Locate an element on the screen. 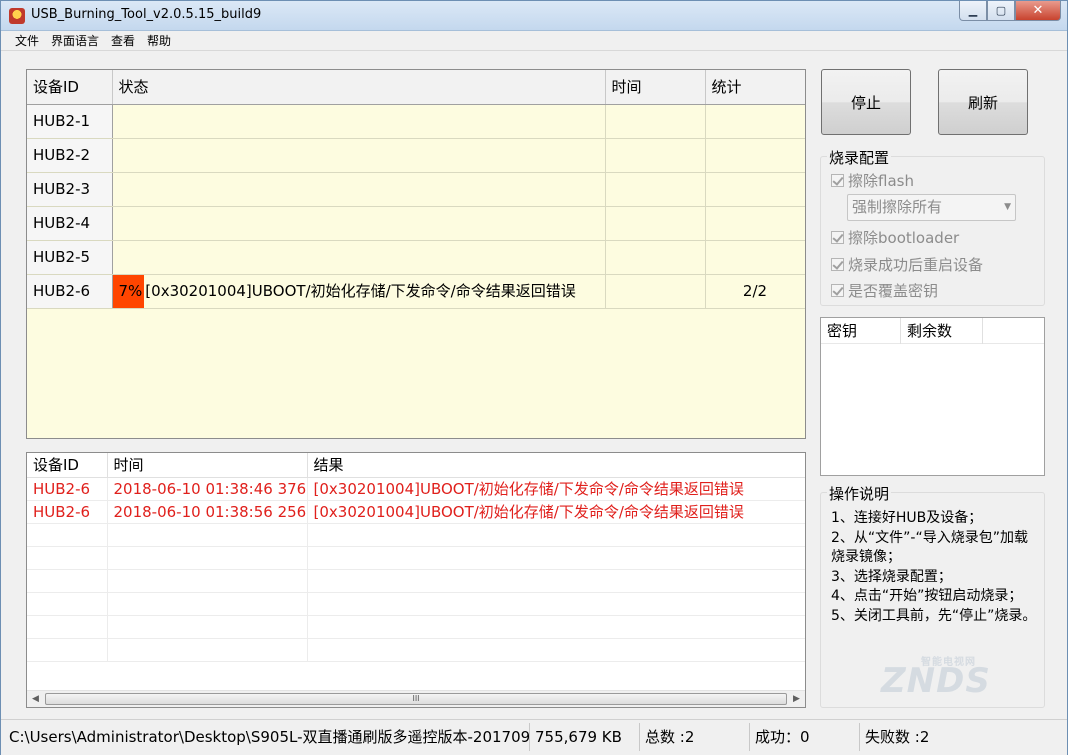 The height and width of the screenshot is (755, 1068). window-title: USB_Burning_Tool_v2.0.5.15_build9 is located at coordinates (146, 14).